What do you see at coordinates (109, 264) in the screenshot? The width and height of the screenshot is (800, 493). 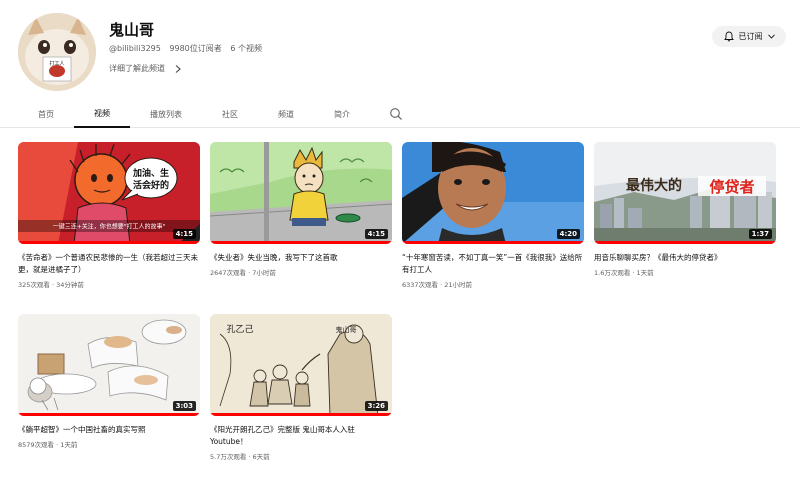 I see `video-title: 《苦命者》一个普通农民悲惨的一生（我若超过三天未更，就是进橘子了）` at bounding box center [109, 264].